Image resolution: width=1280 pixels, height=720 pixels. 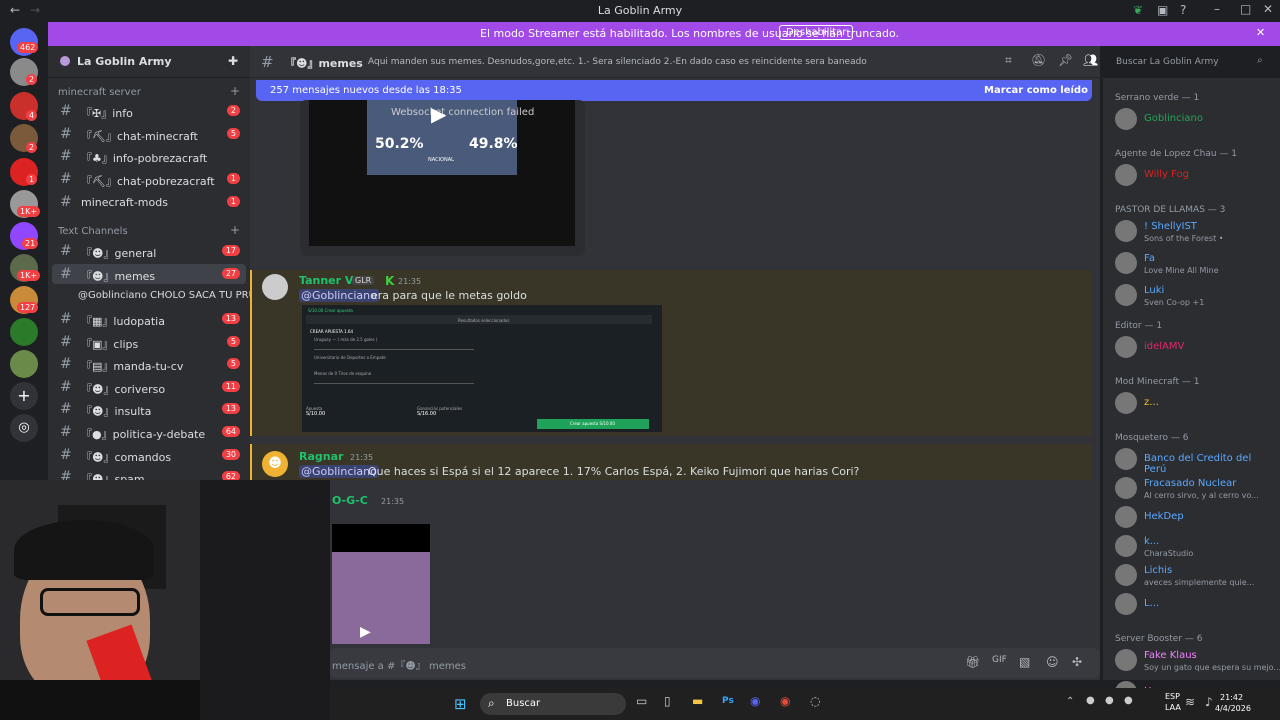 What do you see at coordinates (381, 584) in the screenshot?
I see `video-embed: ▶` at bounding box center [381, 584].